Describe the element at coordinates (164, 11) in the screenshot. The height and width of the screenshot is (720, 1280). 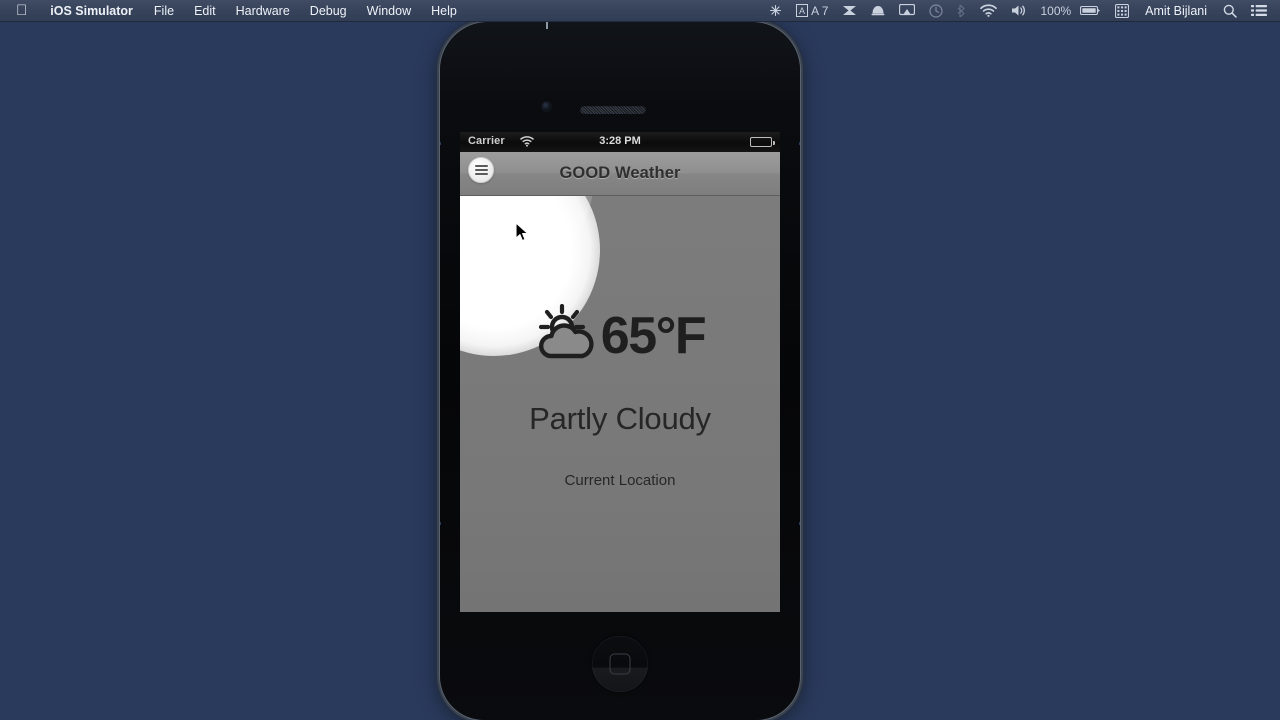
I see `menu-file: File` at that location.